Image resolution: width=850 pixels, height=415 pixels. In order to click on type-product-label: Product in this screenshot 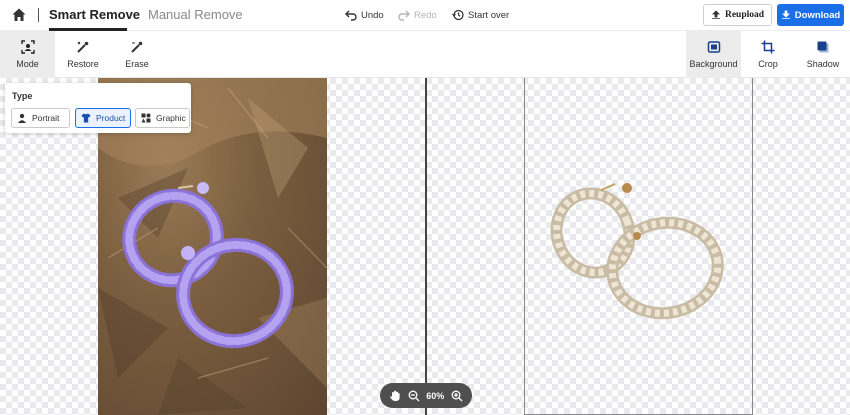, I will do `click(111, 118)`.